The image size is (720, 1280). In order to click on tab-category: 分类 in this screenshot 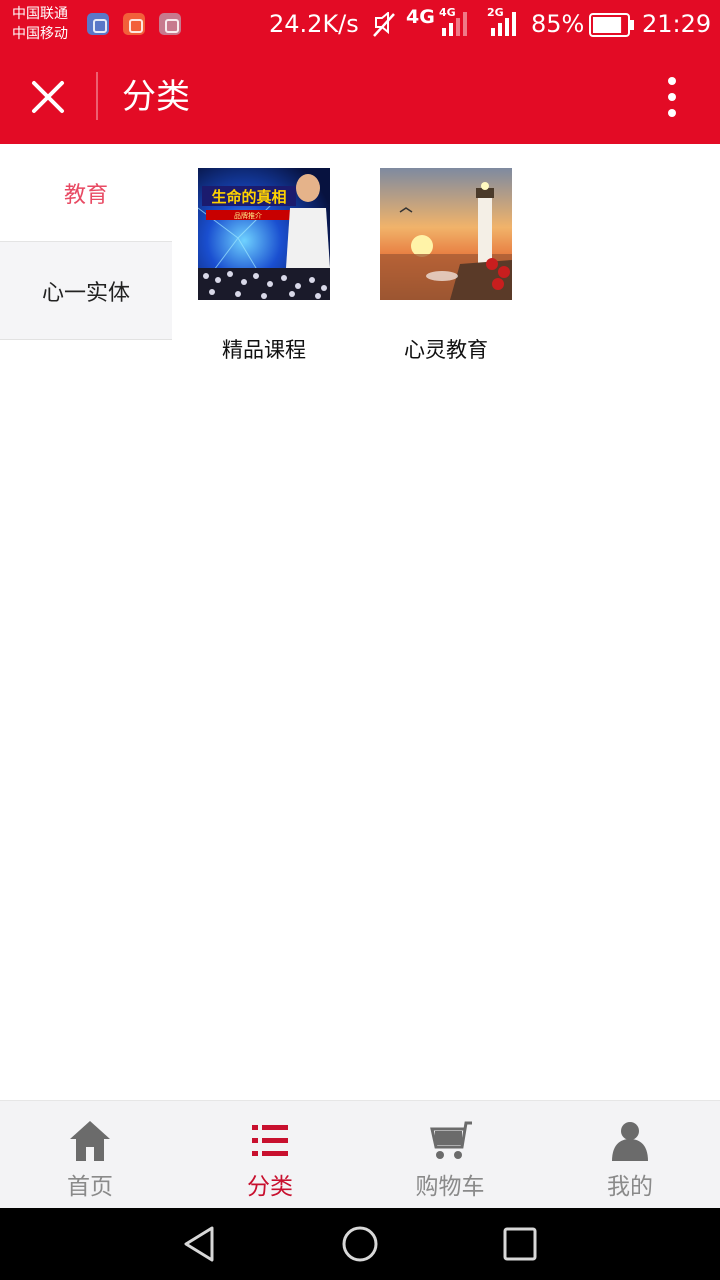, I will do `click(270, 1155)`.